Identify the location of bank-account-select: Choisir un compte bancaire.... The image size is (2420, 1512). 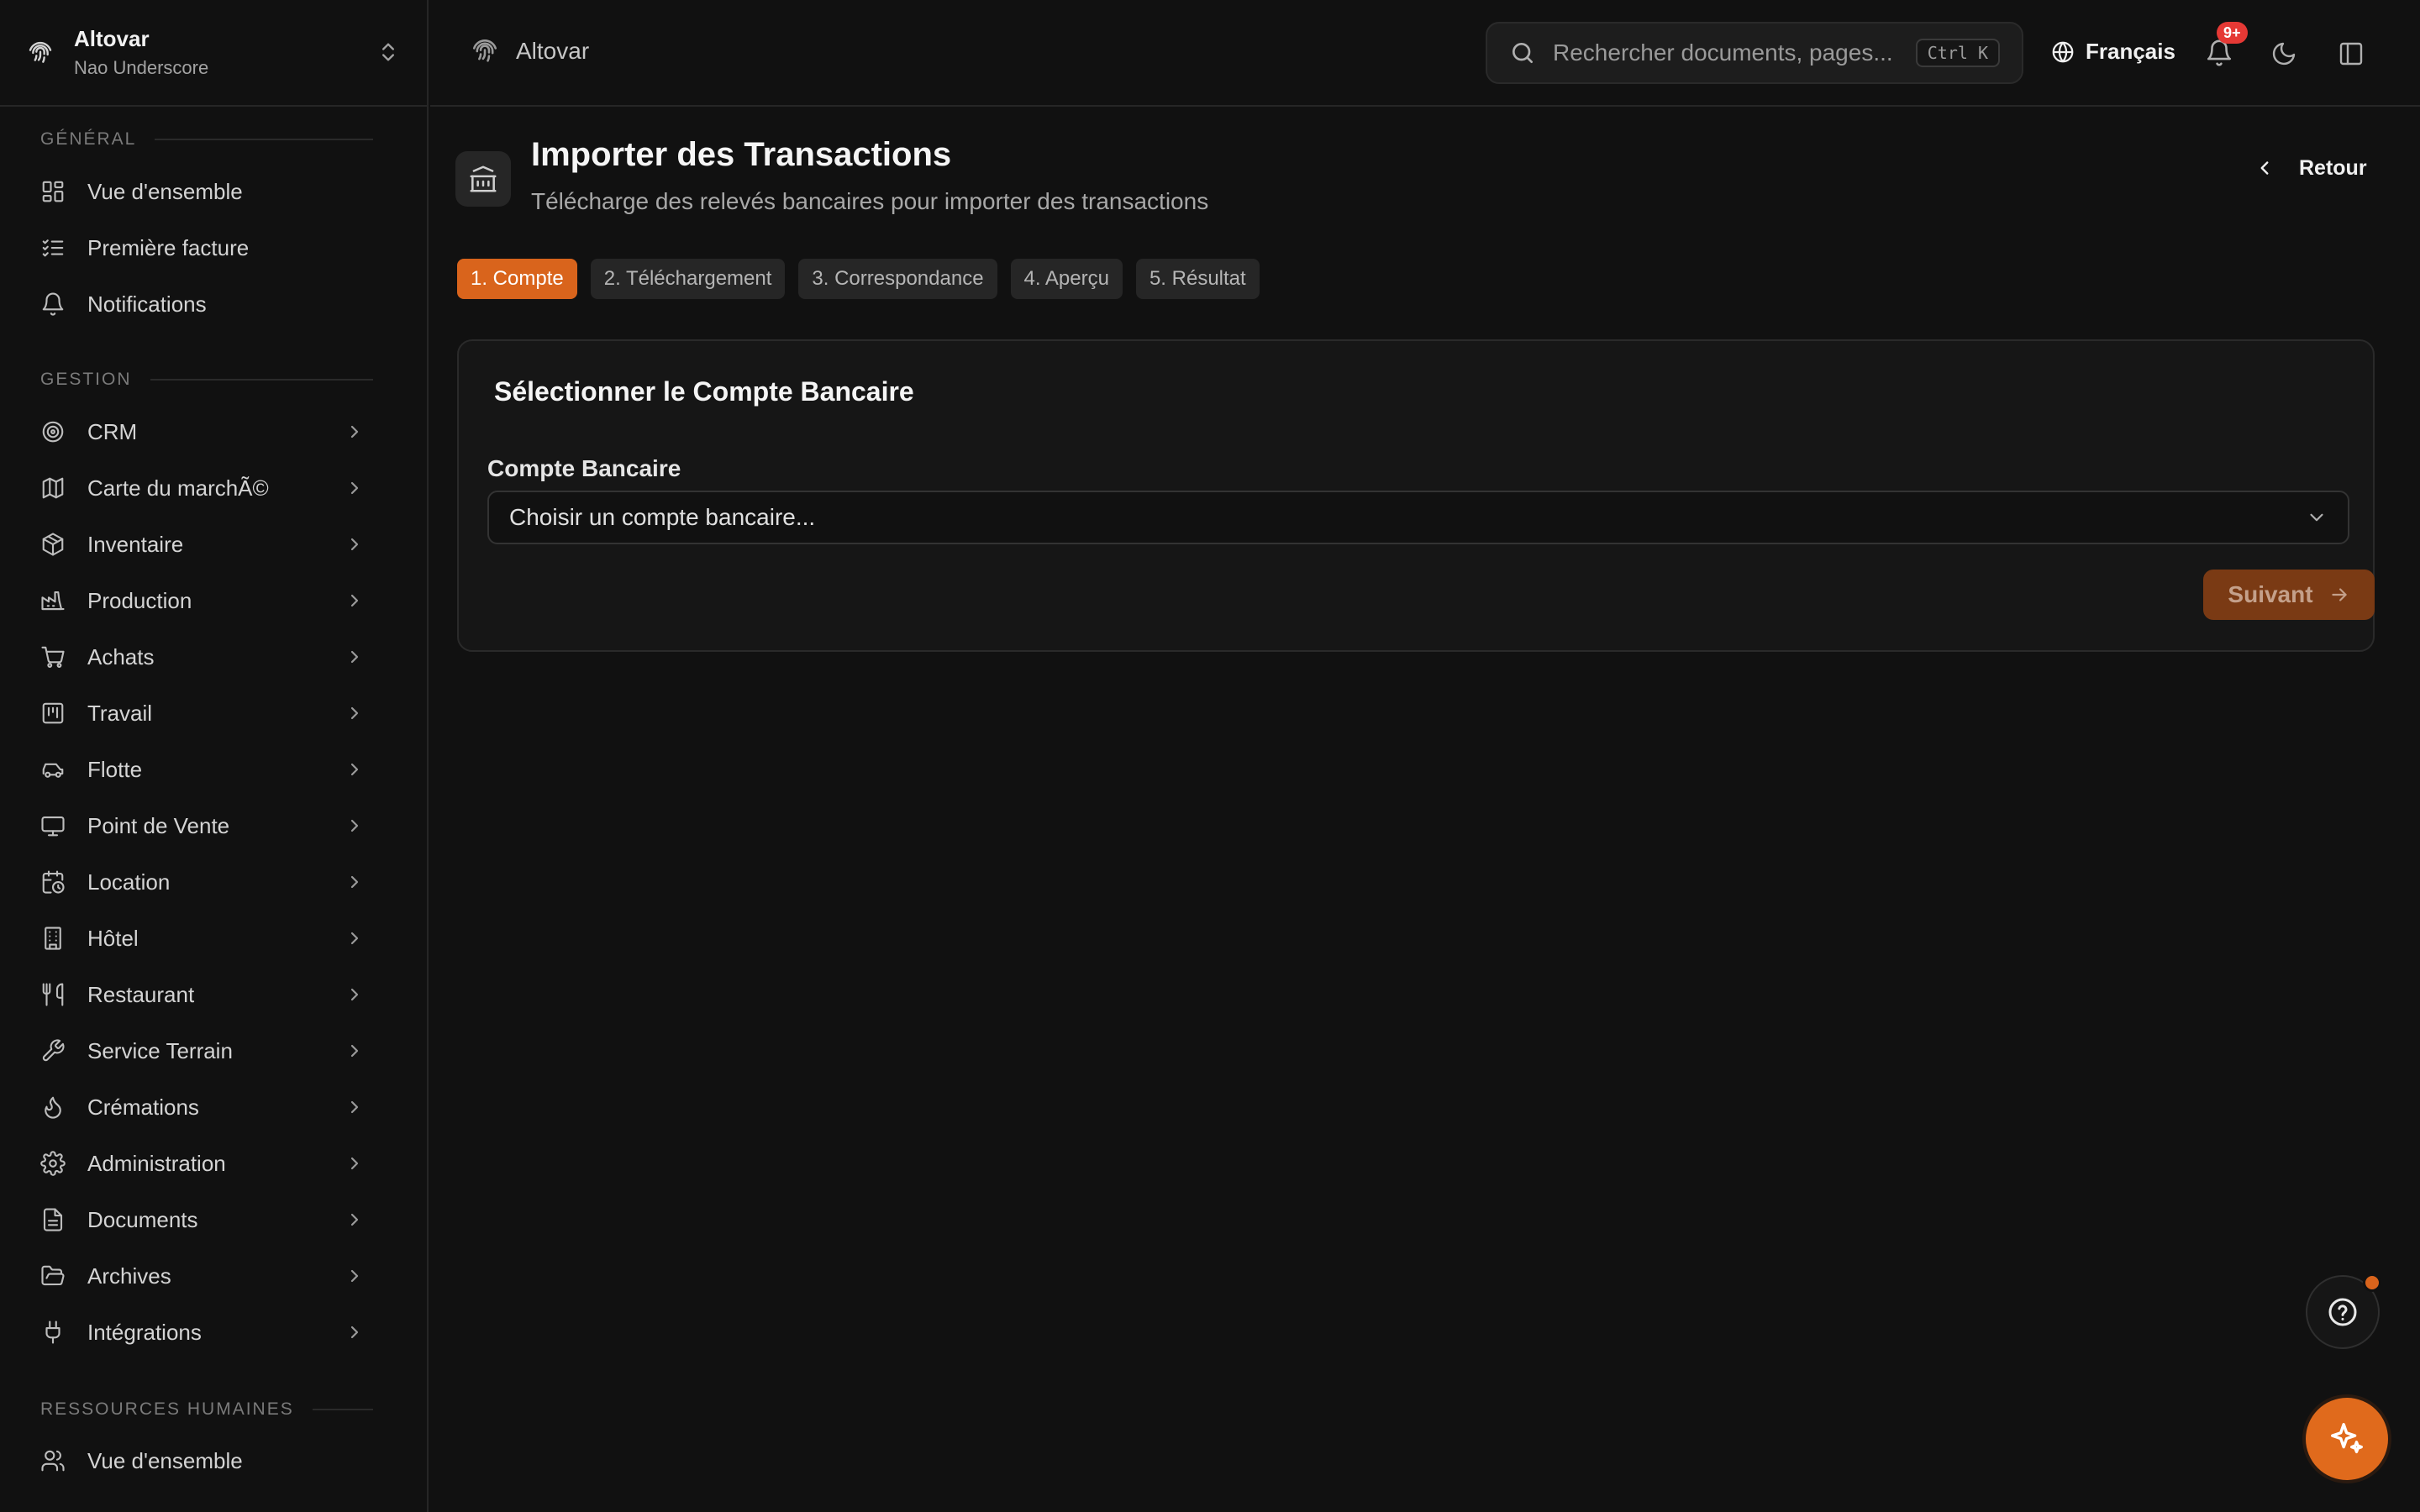
(1418, 517).